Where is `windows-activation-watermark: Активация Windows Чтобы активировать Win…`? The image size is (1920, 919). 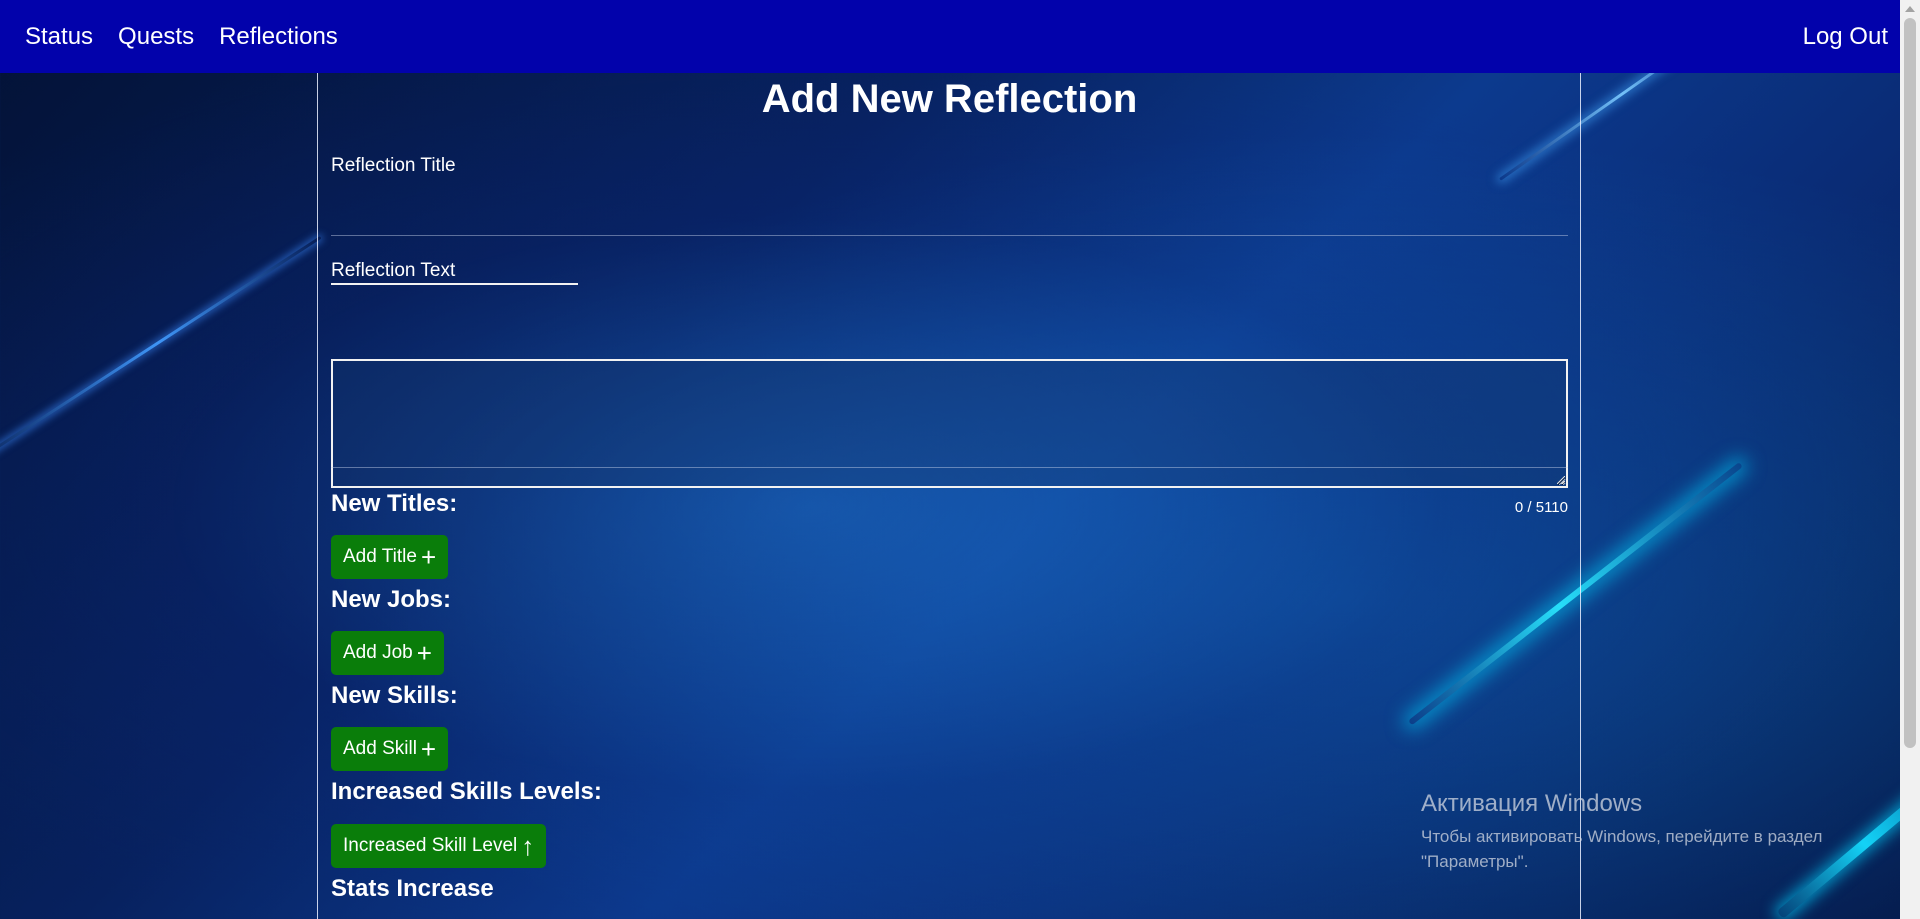 windows-activation-watermark: Активация Windows Чтобы активировать Win… is located at coordinates (1621, 832).